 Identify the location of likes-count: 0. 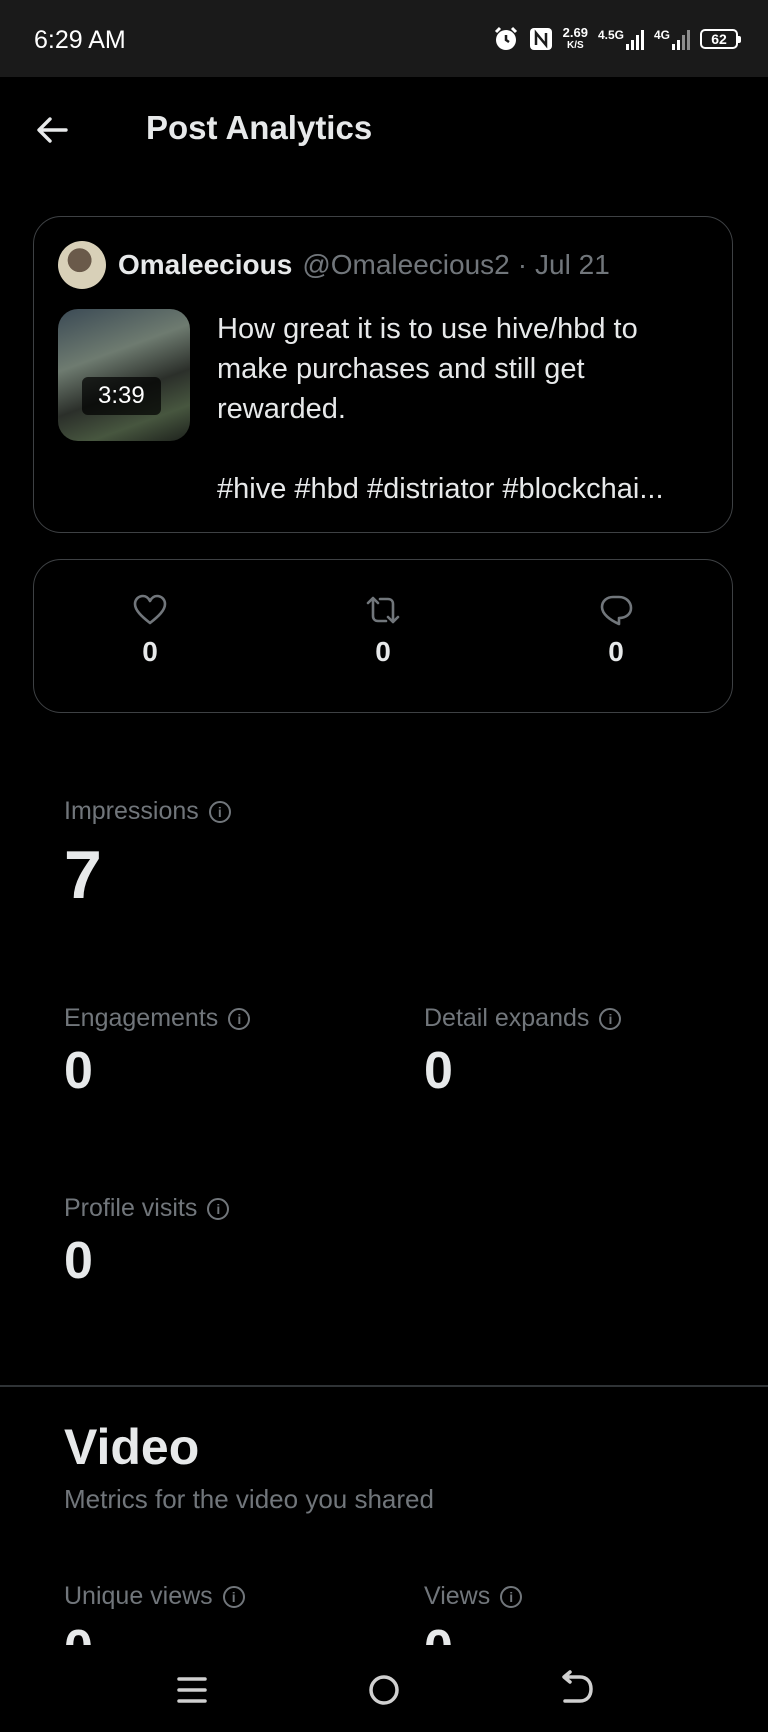
(150, 651).